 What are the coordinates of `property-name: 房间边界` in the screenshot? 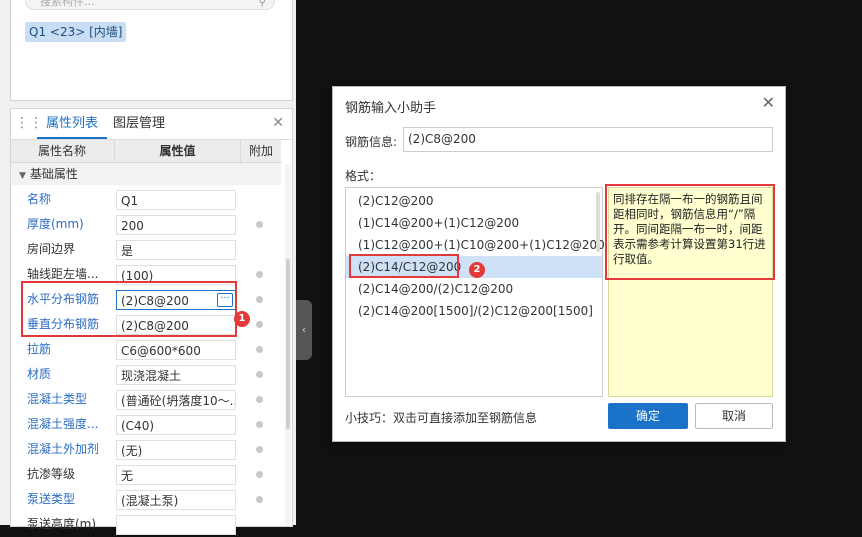 It's located at (51, 249).